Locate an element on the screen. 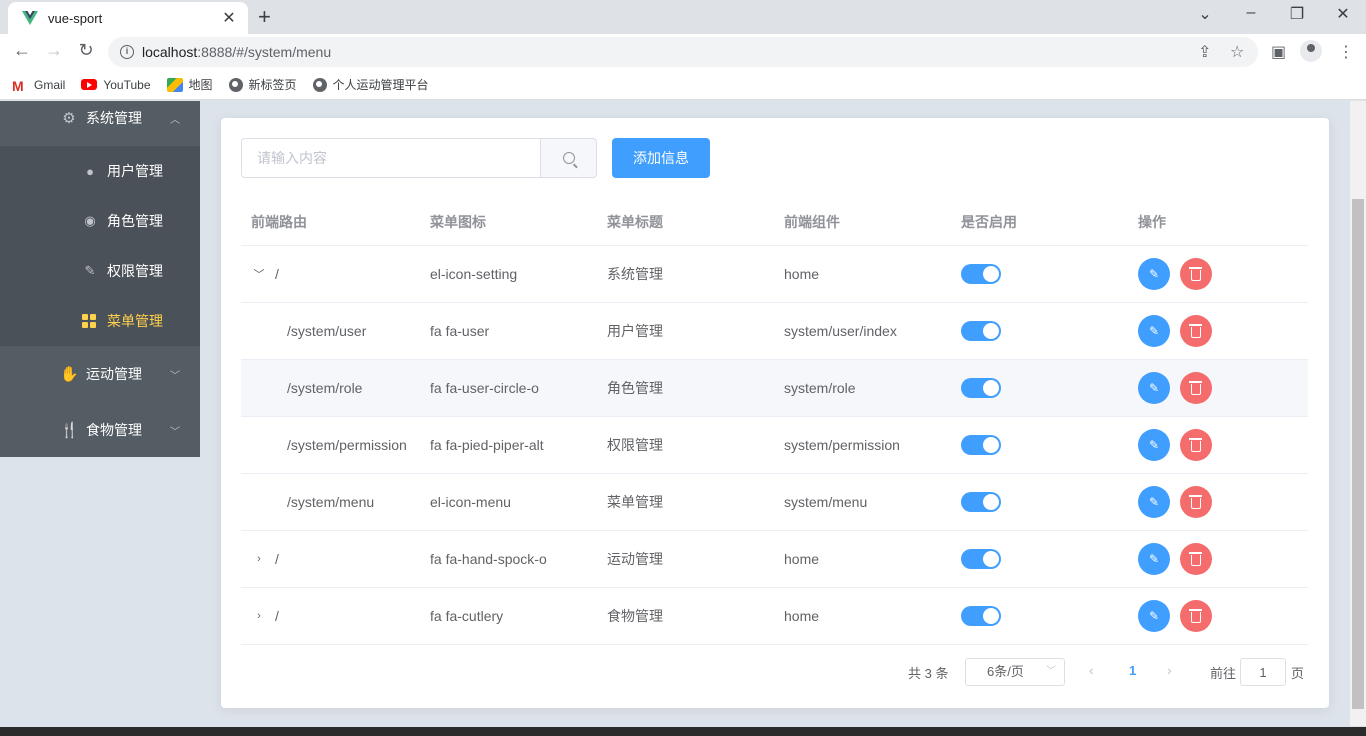 The width and height of the screenshot is (1366, 736). sidebar-item-label: 权限管理 is located at coordinates (135, 271).